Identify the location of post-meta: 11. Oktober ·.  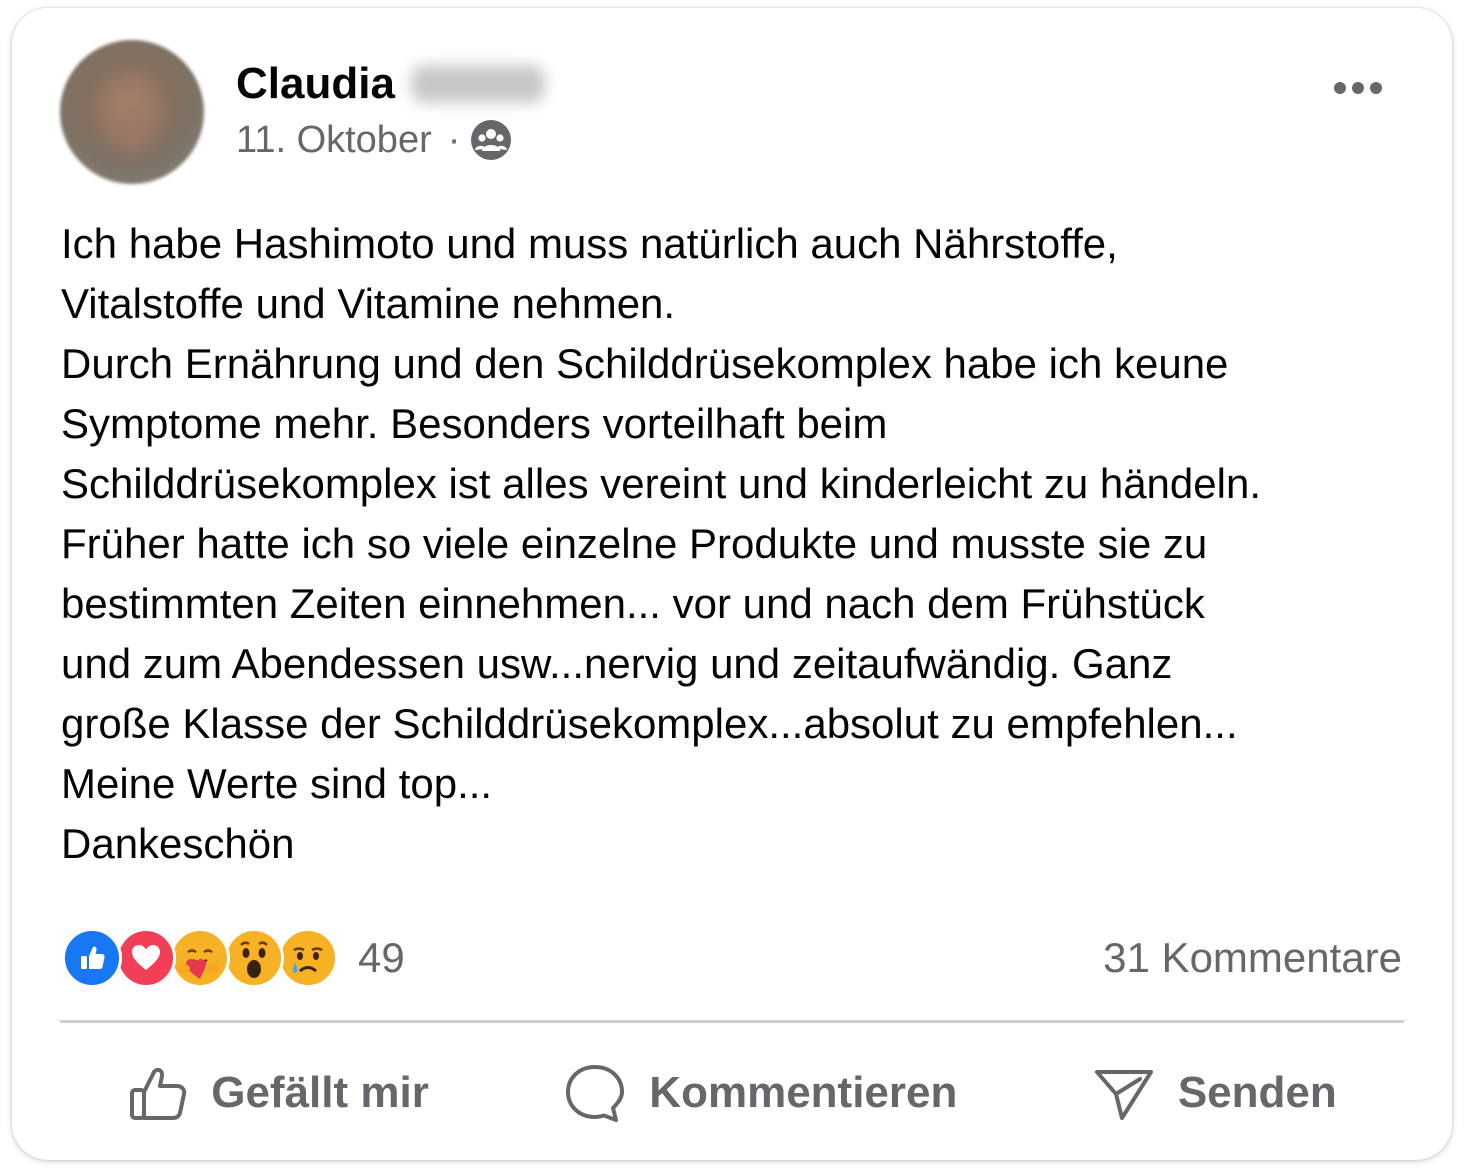
(374, 140).